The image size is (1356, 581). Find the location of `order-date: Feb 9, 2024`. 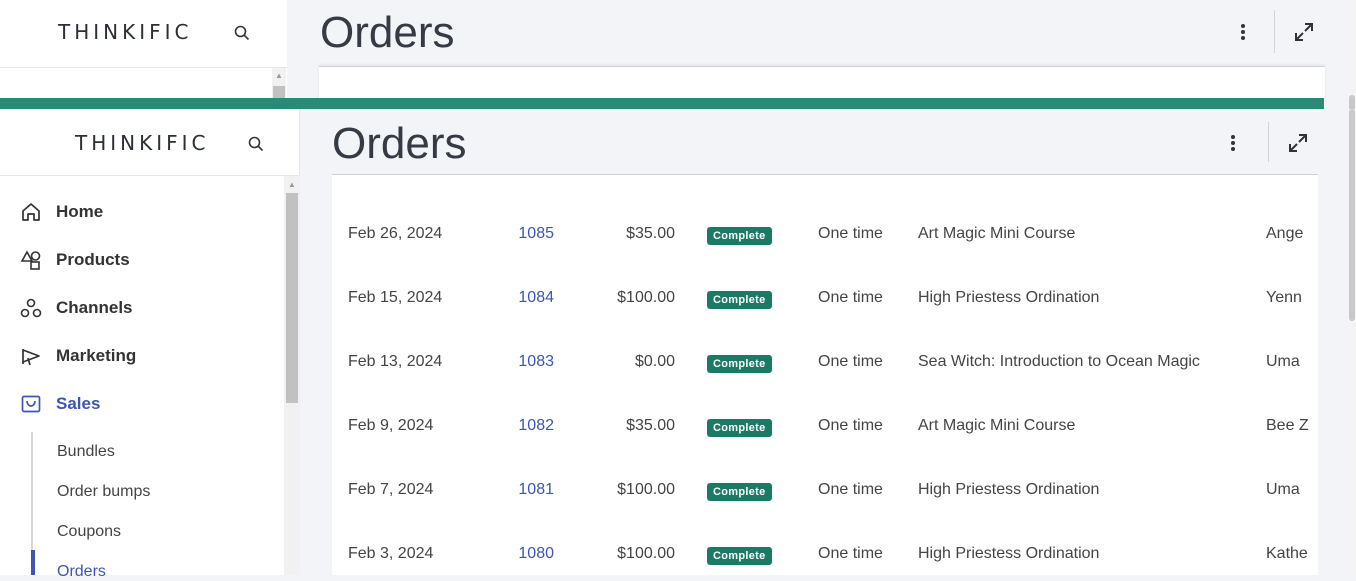

order-date: Feb 9, 2024 is located at coordinates (391, 425).